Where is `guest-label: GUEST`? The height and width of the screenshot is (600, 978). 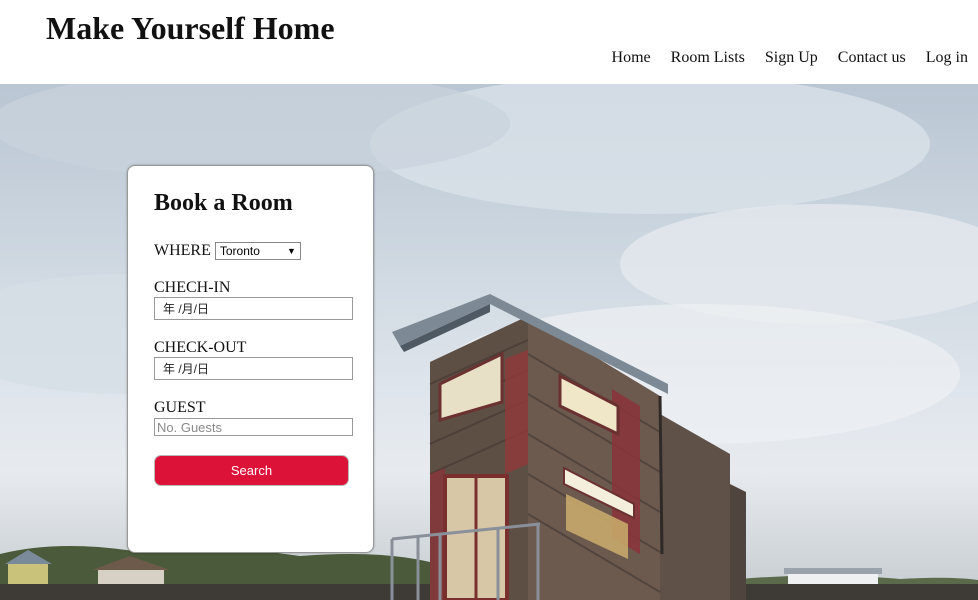
guest-label: GUEST is located at coordinates (180, 407).